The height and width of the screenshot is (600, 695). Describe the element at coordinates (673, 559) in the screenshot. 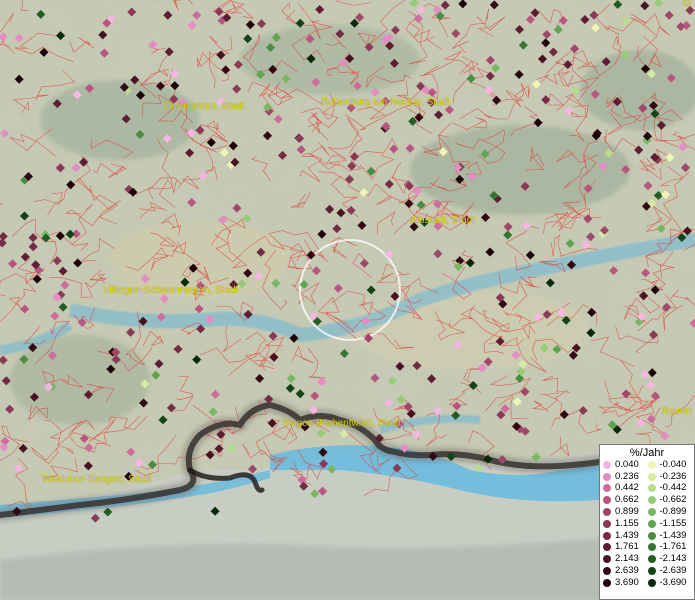

I see `legend-value: -2.143` at that location.